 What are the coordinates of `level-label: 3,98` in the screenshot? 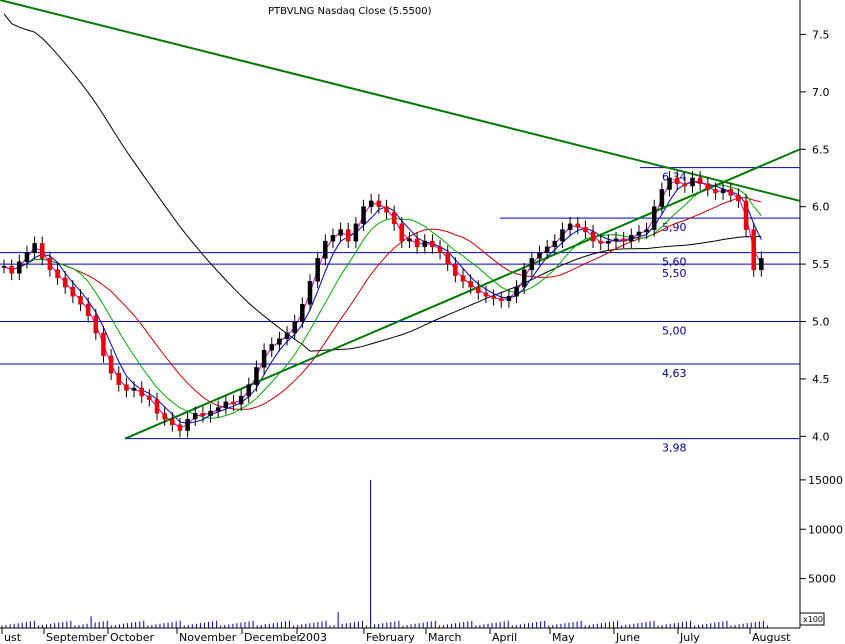 It's located at (674, 448).